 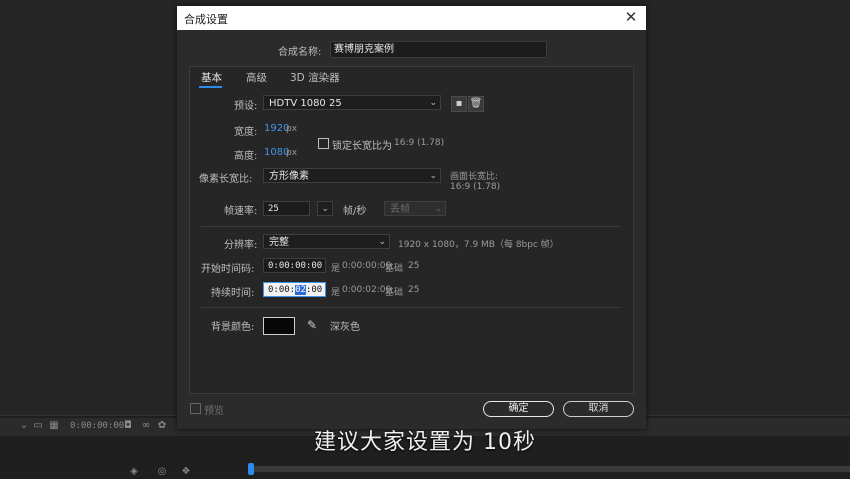 I want to click on tab-basic: 基本, so click(x=211, y=77).